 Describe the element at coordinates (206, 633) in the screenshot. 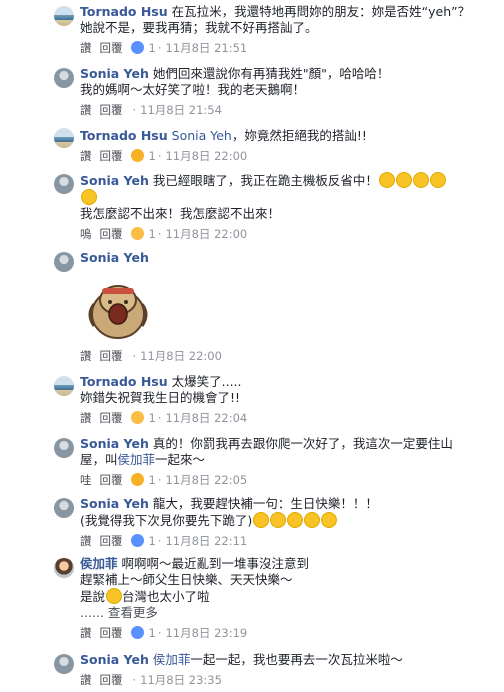

I see `timestamp: 11月8日 23:19` at that location.